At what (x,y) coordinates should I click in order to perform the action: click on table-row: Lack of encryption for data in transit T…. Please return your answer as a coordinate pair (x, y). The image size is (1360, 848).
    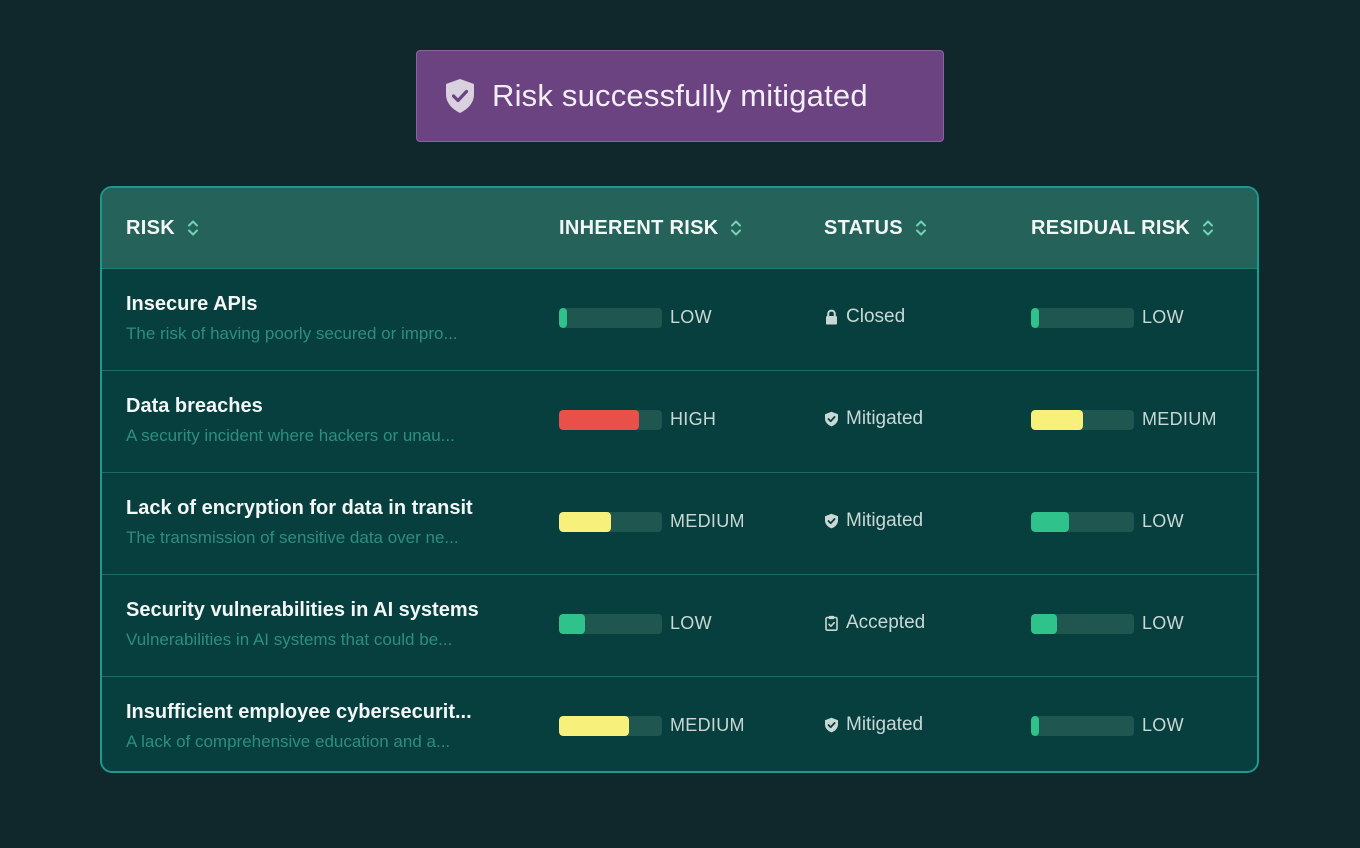
    Looking at the image, I should click on (679, 524).